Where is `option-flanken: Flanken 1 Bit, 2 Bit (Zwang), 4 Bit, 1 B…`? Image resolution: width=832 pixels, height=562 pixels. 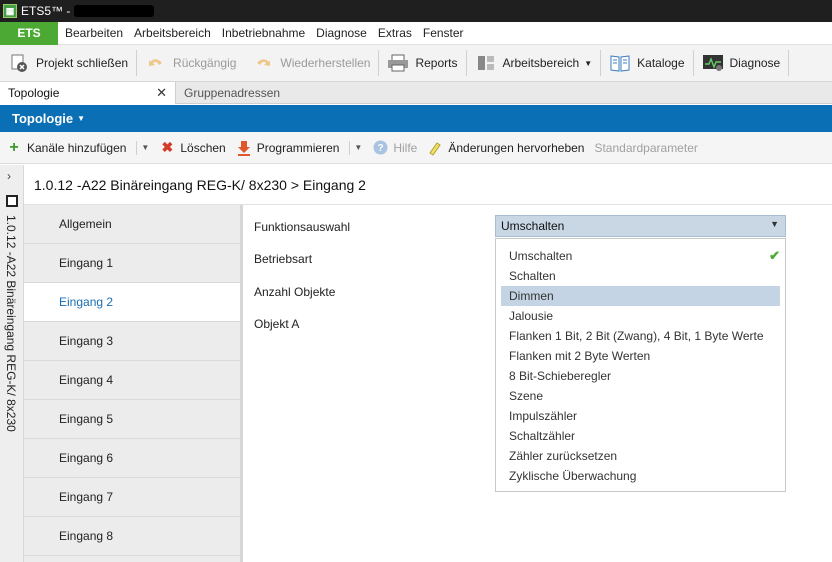
option-flanken: Flanken 1 Bit, 2 Bit (Zwang), 4 Bit, 1 B… is located at coordinates (640, 336).